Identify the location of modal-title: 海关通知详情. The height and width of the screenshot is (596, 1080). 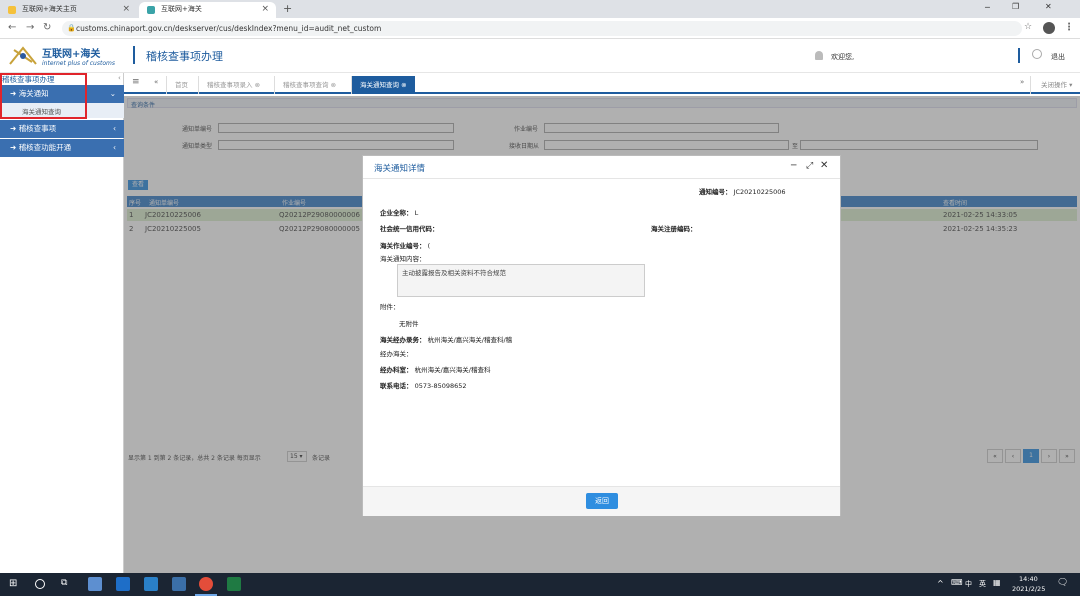
(400, 169).